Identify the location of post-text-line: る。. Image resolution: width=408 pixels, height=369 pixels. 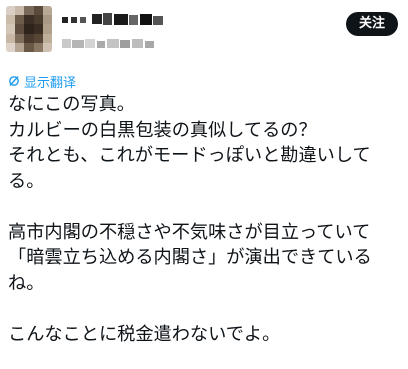
(26, 181).